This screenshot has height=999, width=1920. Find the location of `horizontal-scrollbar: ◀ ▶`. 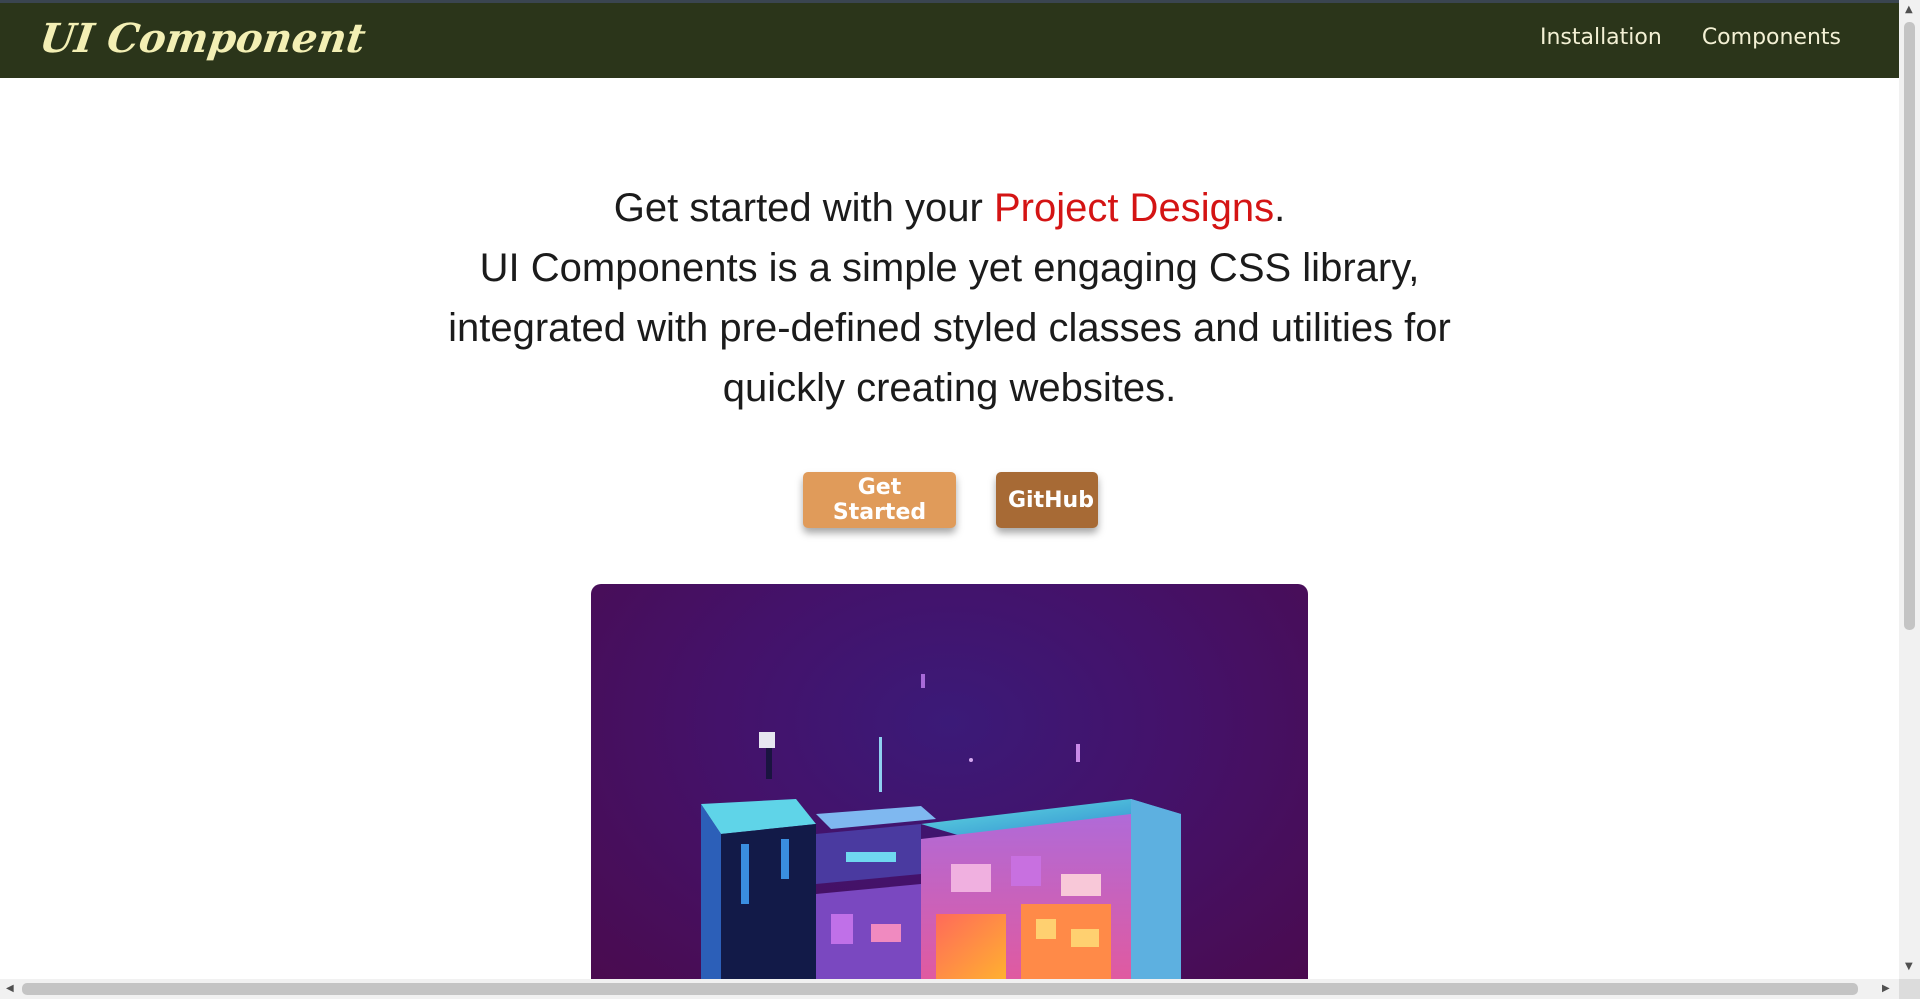

horizontal-scrollbar: ◀ ▶ is located at coordinates (949, 989).